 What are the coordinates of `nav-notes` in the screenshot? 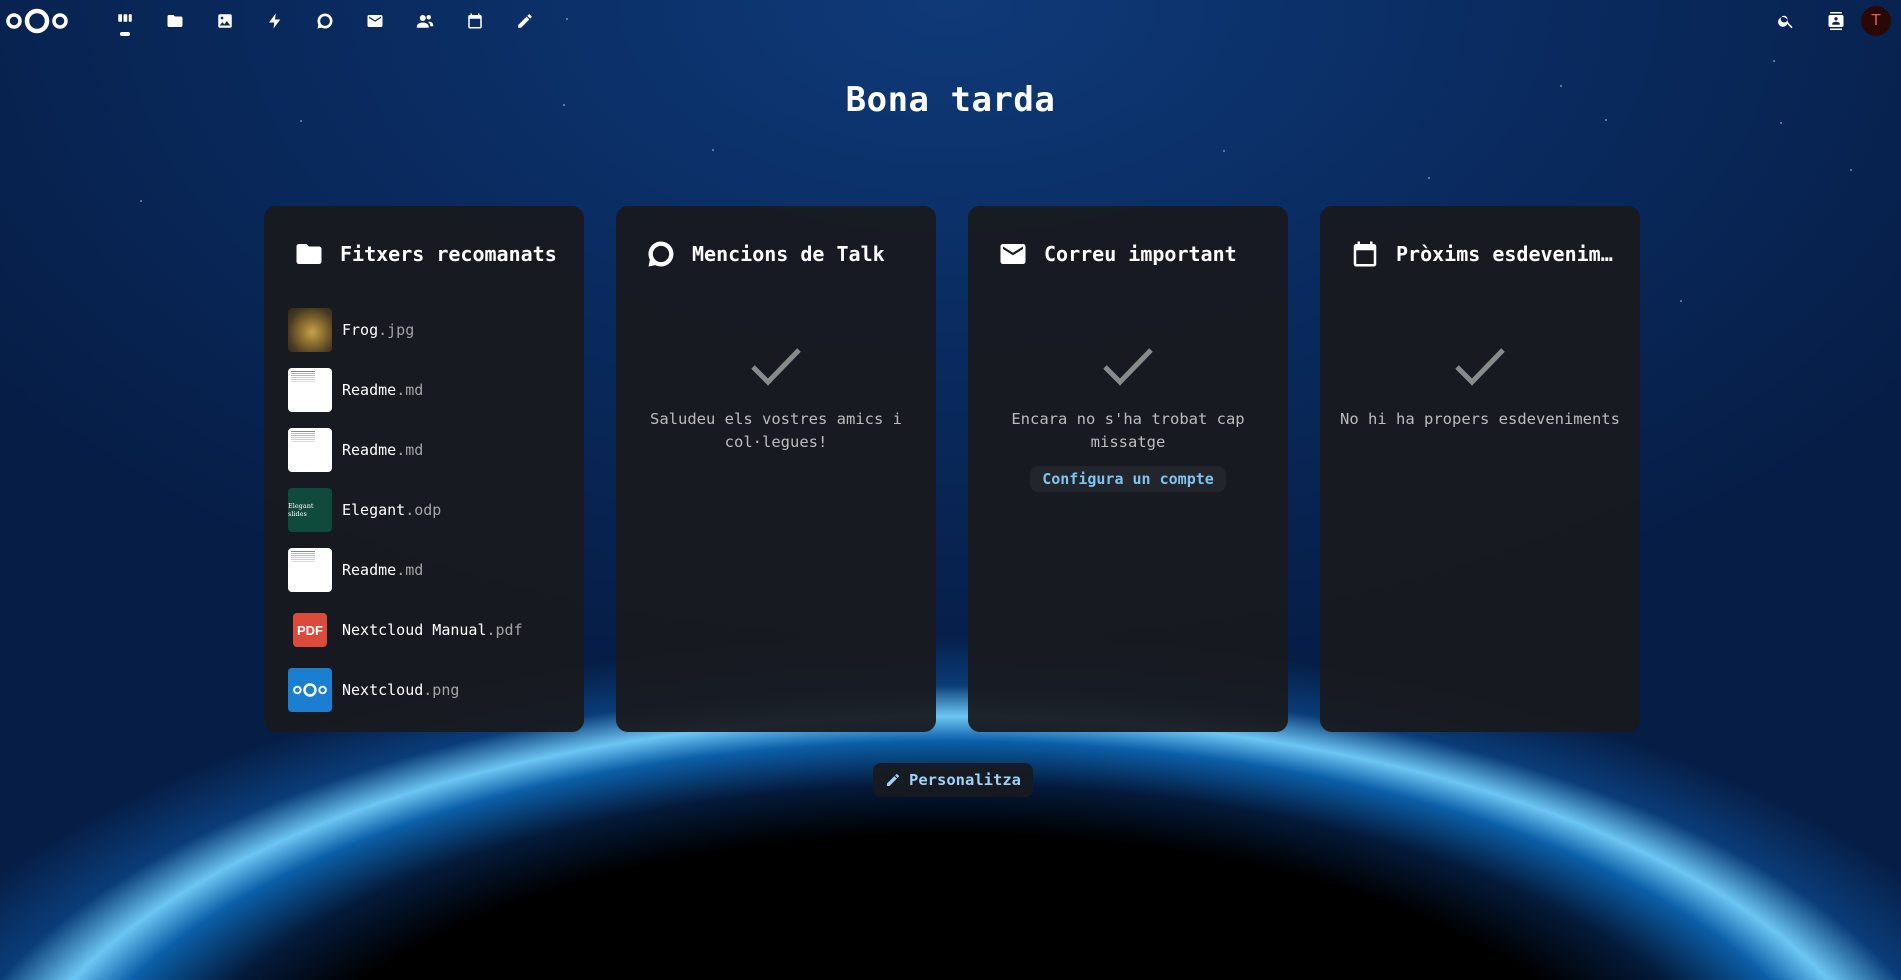 It's located at (525, 21).